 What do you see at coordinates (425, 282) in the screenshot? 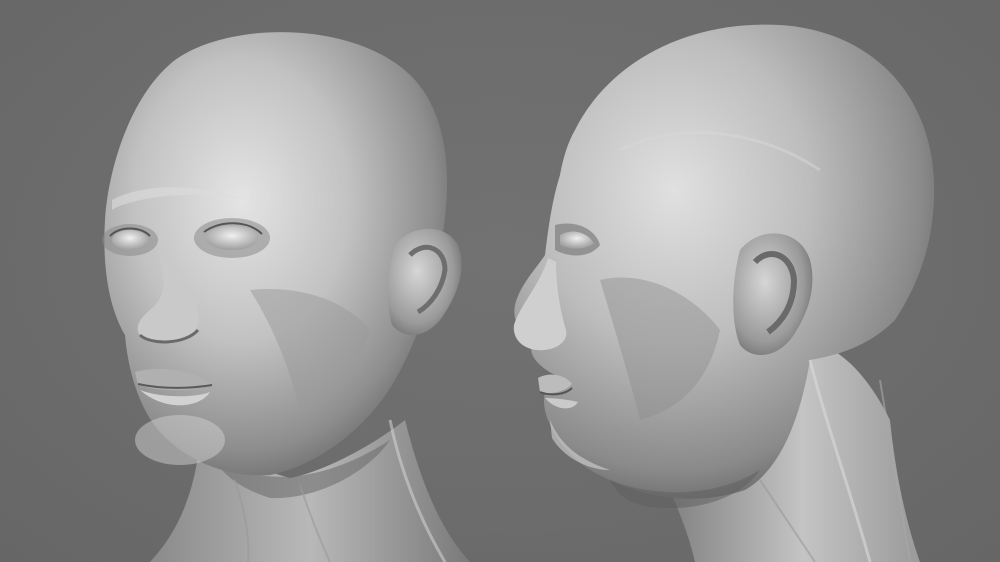
I see `ear-left` at bounding box center [425, 282].